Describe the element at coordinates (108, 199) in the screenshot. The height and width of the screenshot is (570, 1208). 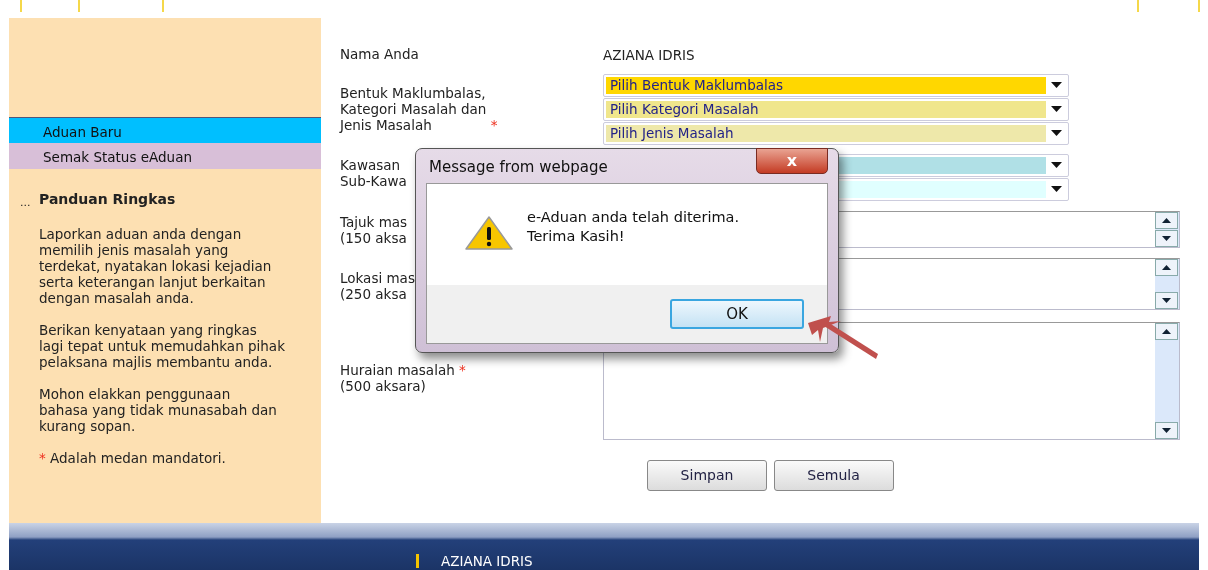
I see `guide-title: Panduan Ringkas` at that location.